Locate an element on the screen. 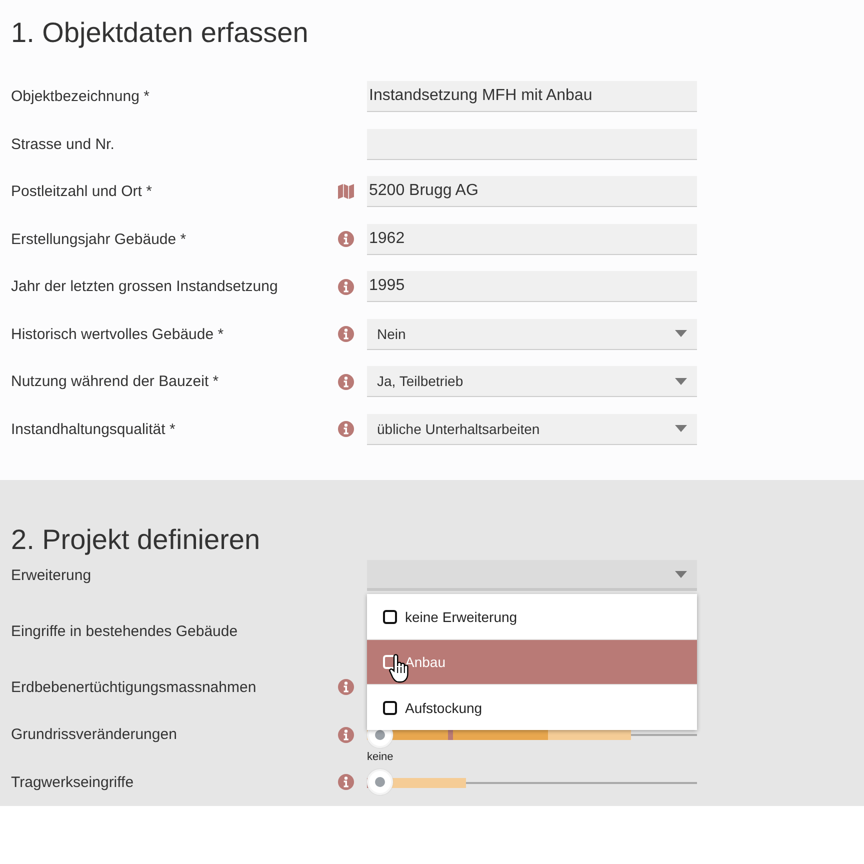  dropdown-field: übliche Unterhaltsarbeiten is located at coordinates (532, 429).